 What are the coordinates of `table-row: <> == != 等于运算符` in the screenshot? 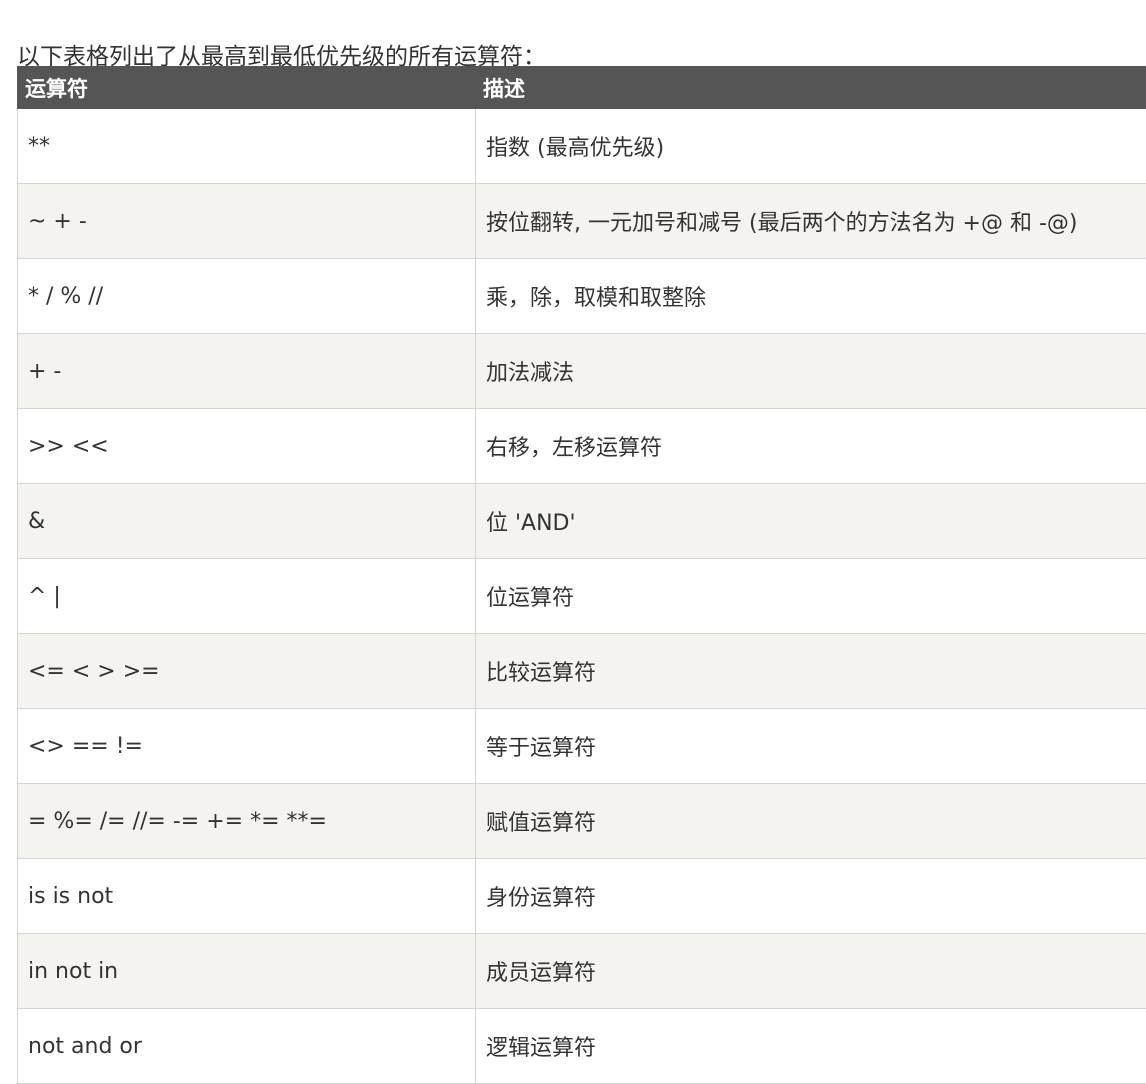 It's located at (582, 746).